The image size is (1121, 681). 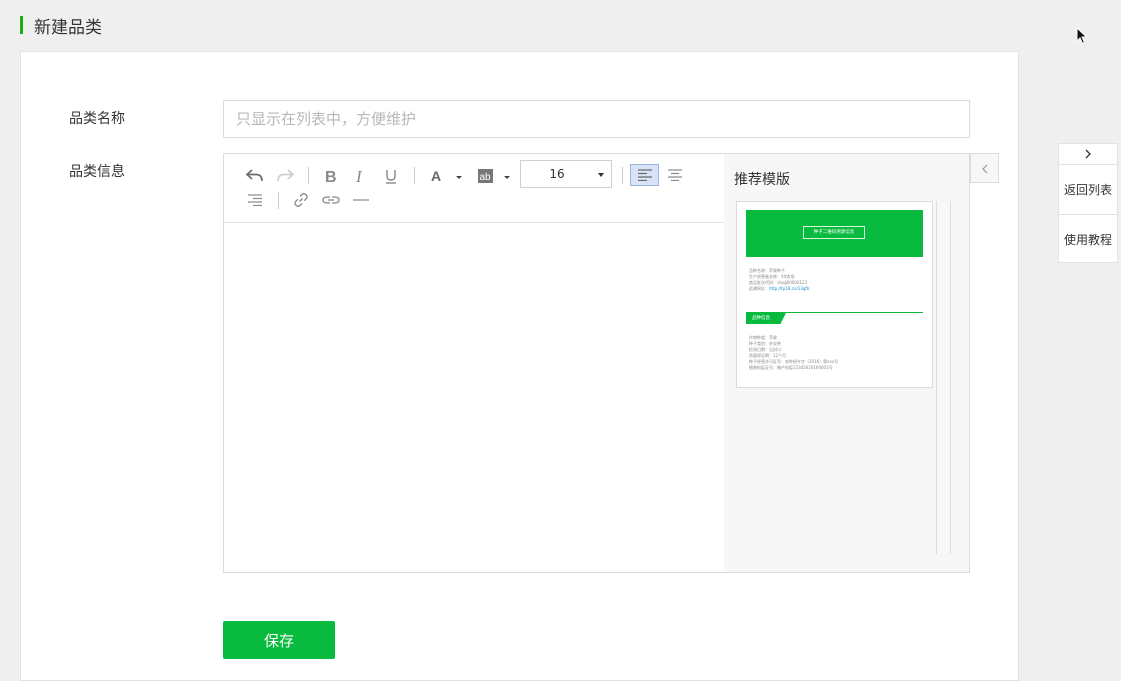 I want to click on underline-icon, so click(x=391, y=176).